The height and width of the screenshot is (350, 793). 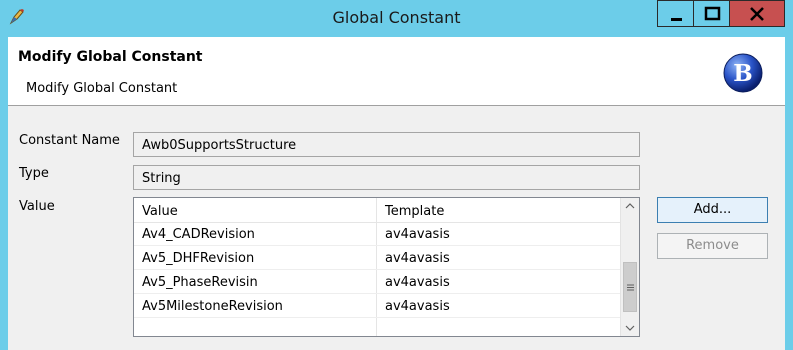 I want to click on column-header-value: Value, so click(x=160, y=211).